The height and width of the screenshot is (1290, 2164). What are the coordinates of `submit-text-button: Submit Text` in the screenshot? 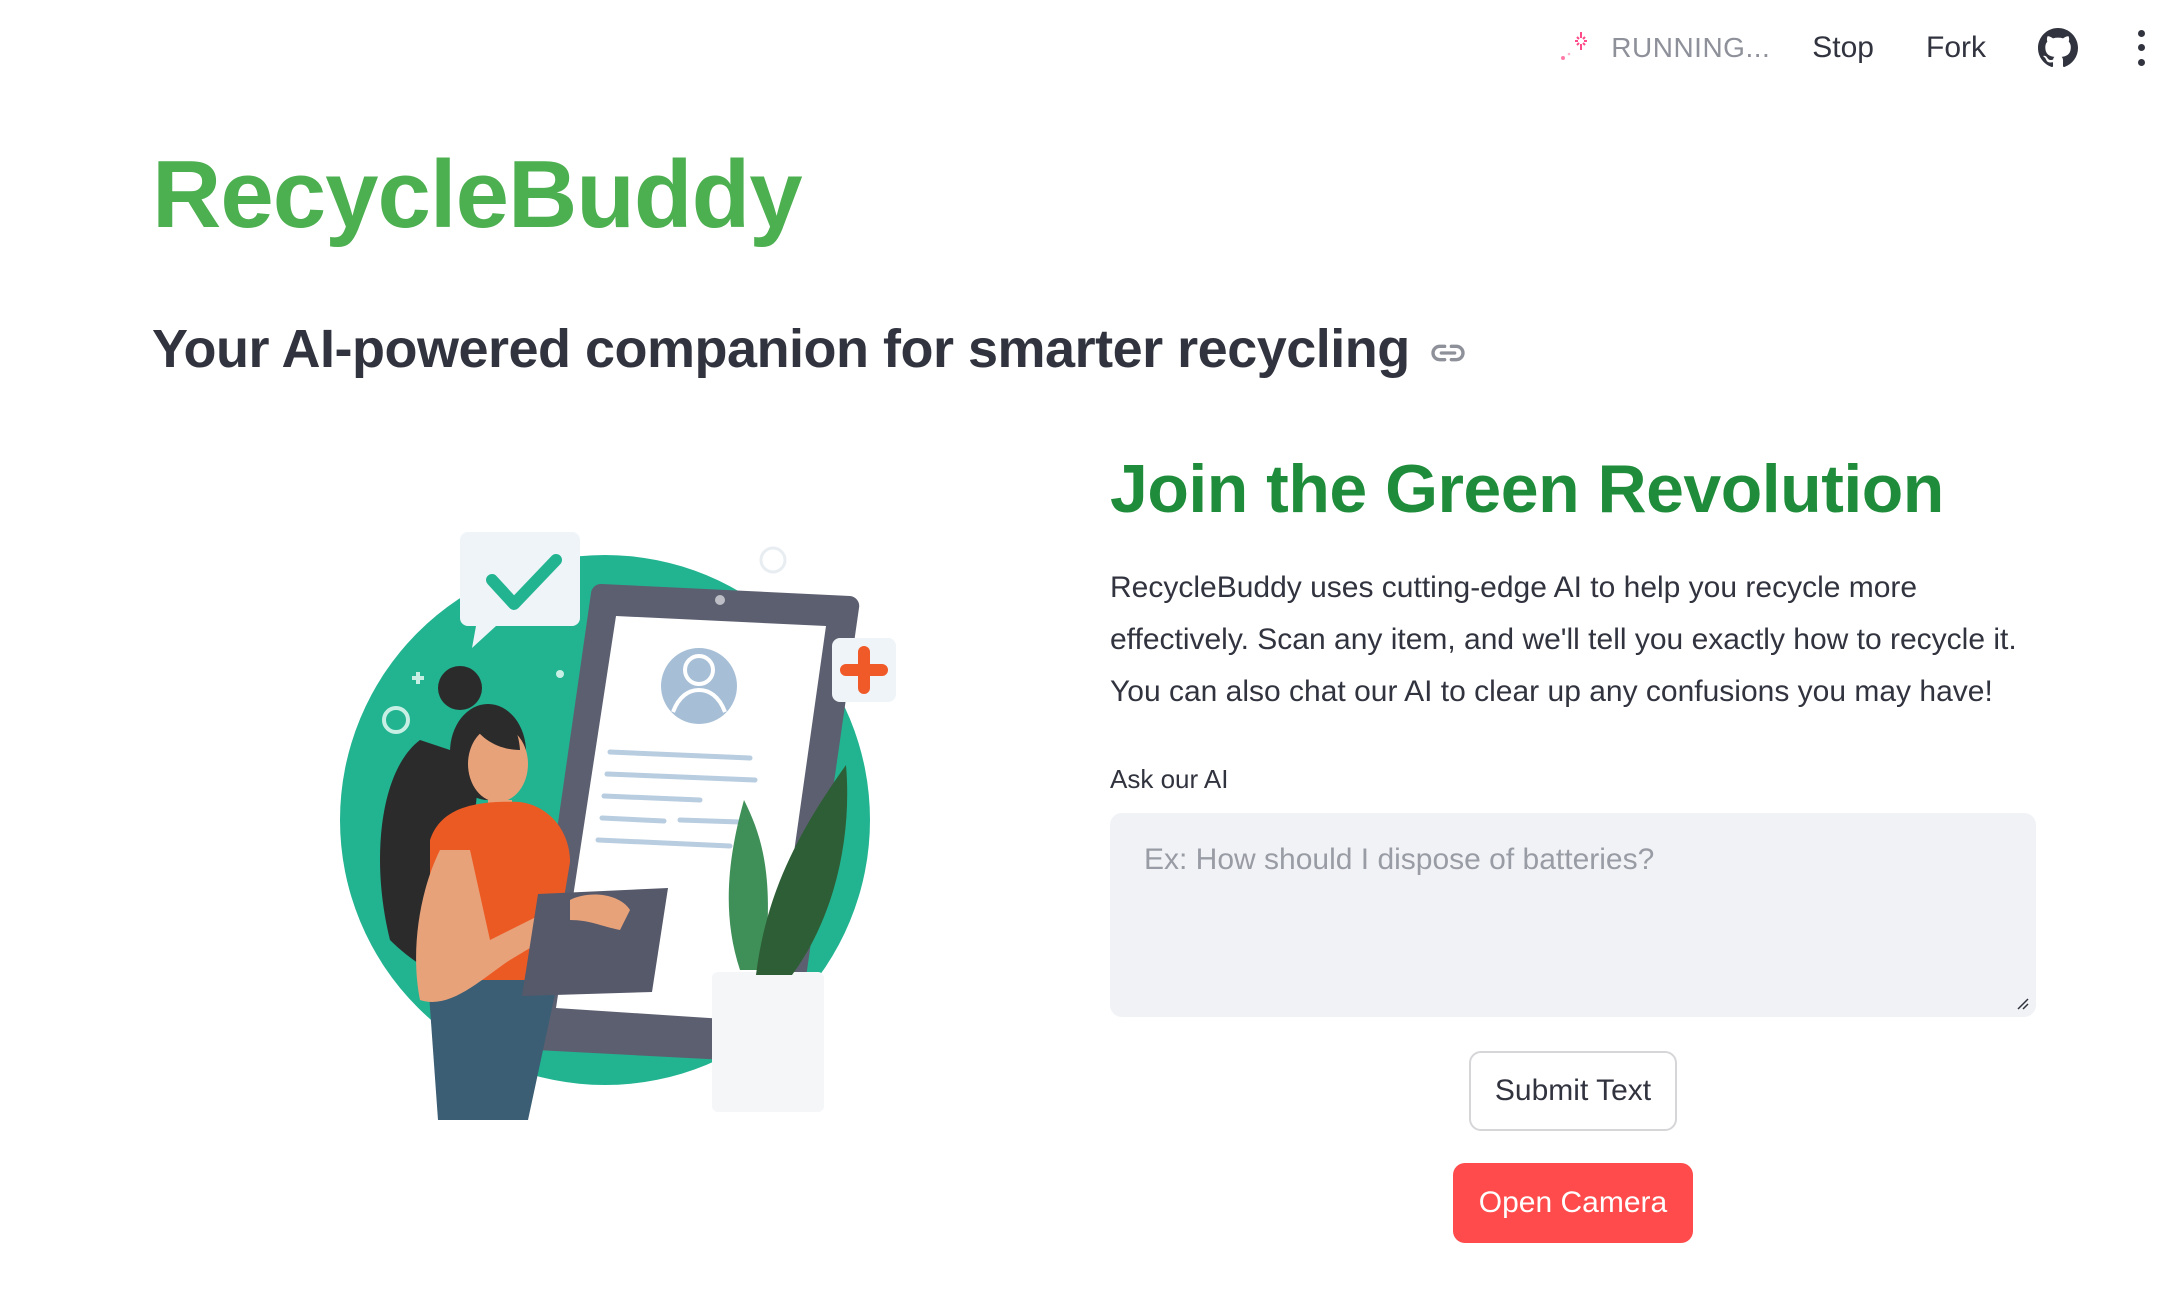 It's located at (1573, 1091).